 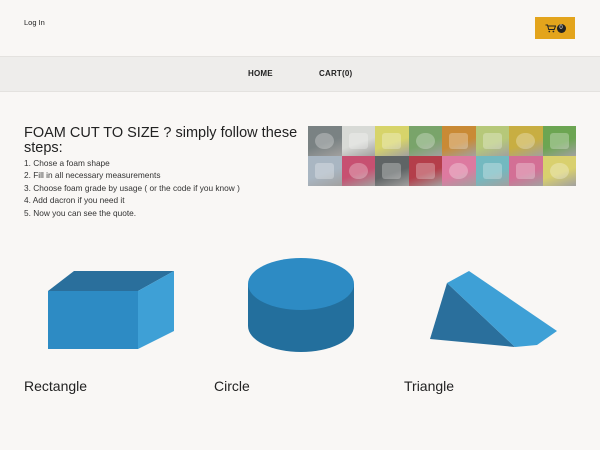 I want to click on collage-tile-yellow-profile-foam, so click(x=392, y=141).